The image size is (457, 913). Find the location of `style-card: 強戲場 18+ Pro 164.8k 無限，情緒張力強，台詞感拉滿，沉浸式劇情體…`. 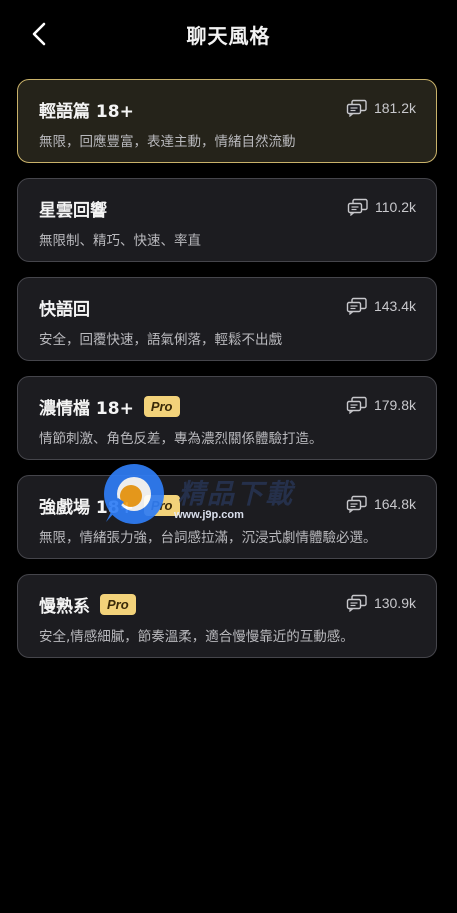

style-card: 強戲場 18+ Pro 164.8k 無限，情緒張力強，台詞感拉滿，沉浸式劇情體… is located at coordinates (227, 517).